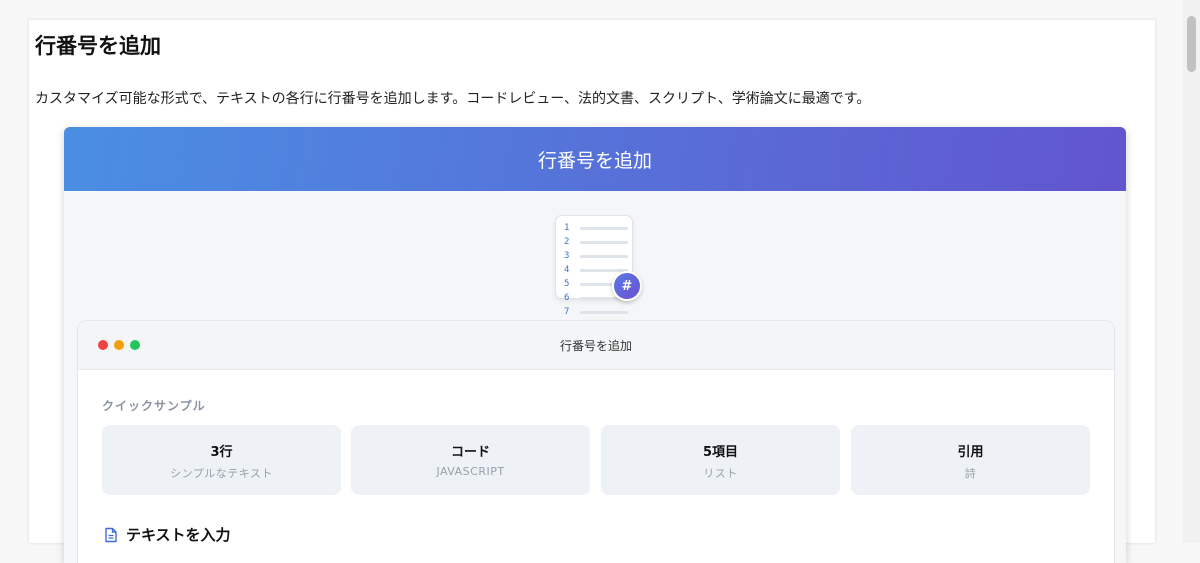 The height and width of the screenshot is (563, 1200). Describe the element at coordinates (567, 228) in the screenshot. I see `illus-line-number: 1` at that location.